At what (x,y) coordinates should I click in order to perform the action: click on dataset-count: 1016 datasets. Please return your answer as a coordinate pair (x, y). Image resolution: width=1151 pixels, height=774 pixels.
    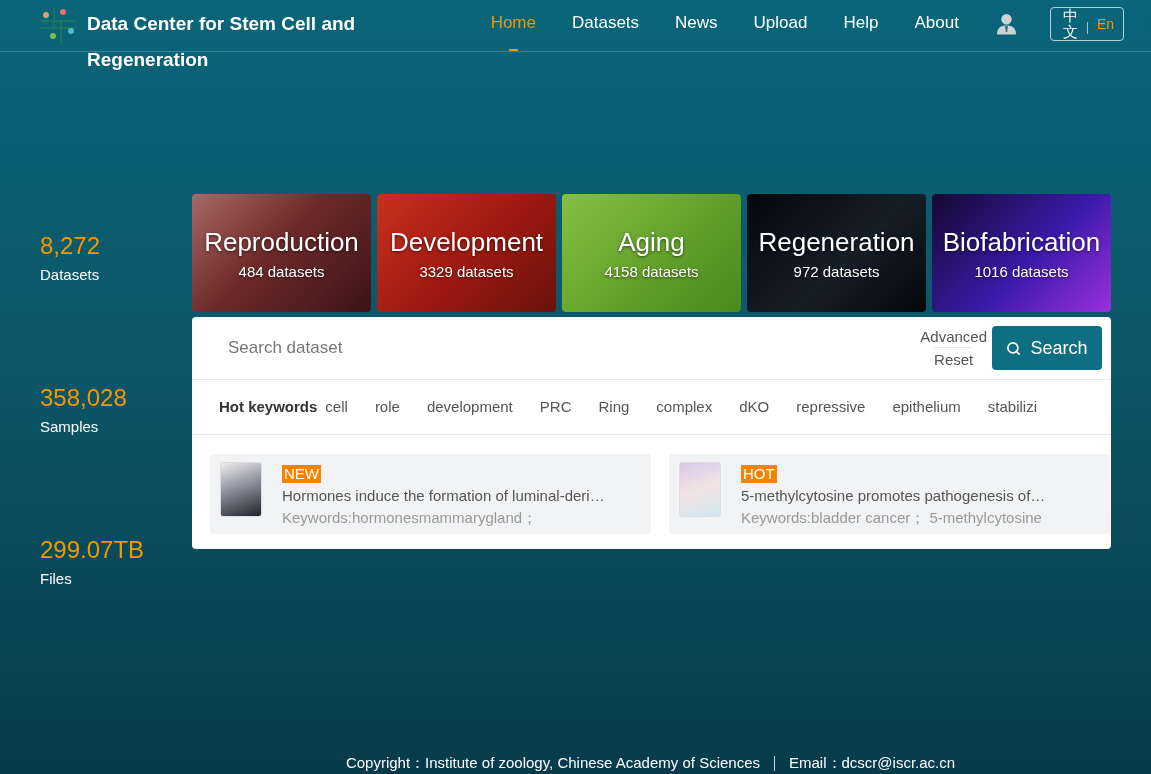
    Looking at the image, I should click on (1021, 272).